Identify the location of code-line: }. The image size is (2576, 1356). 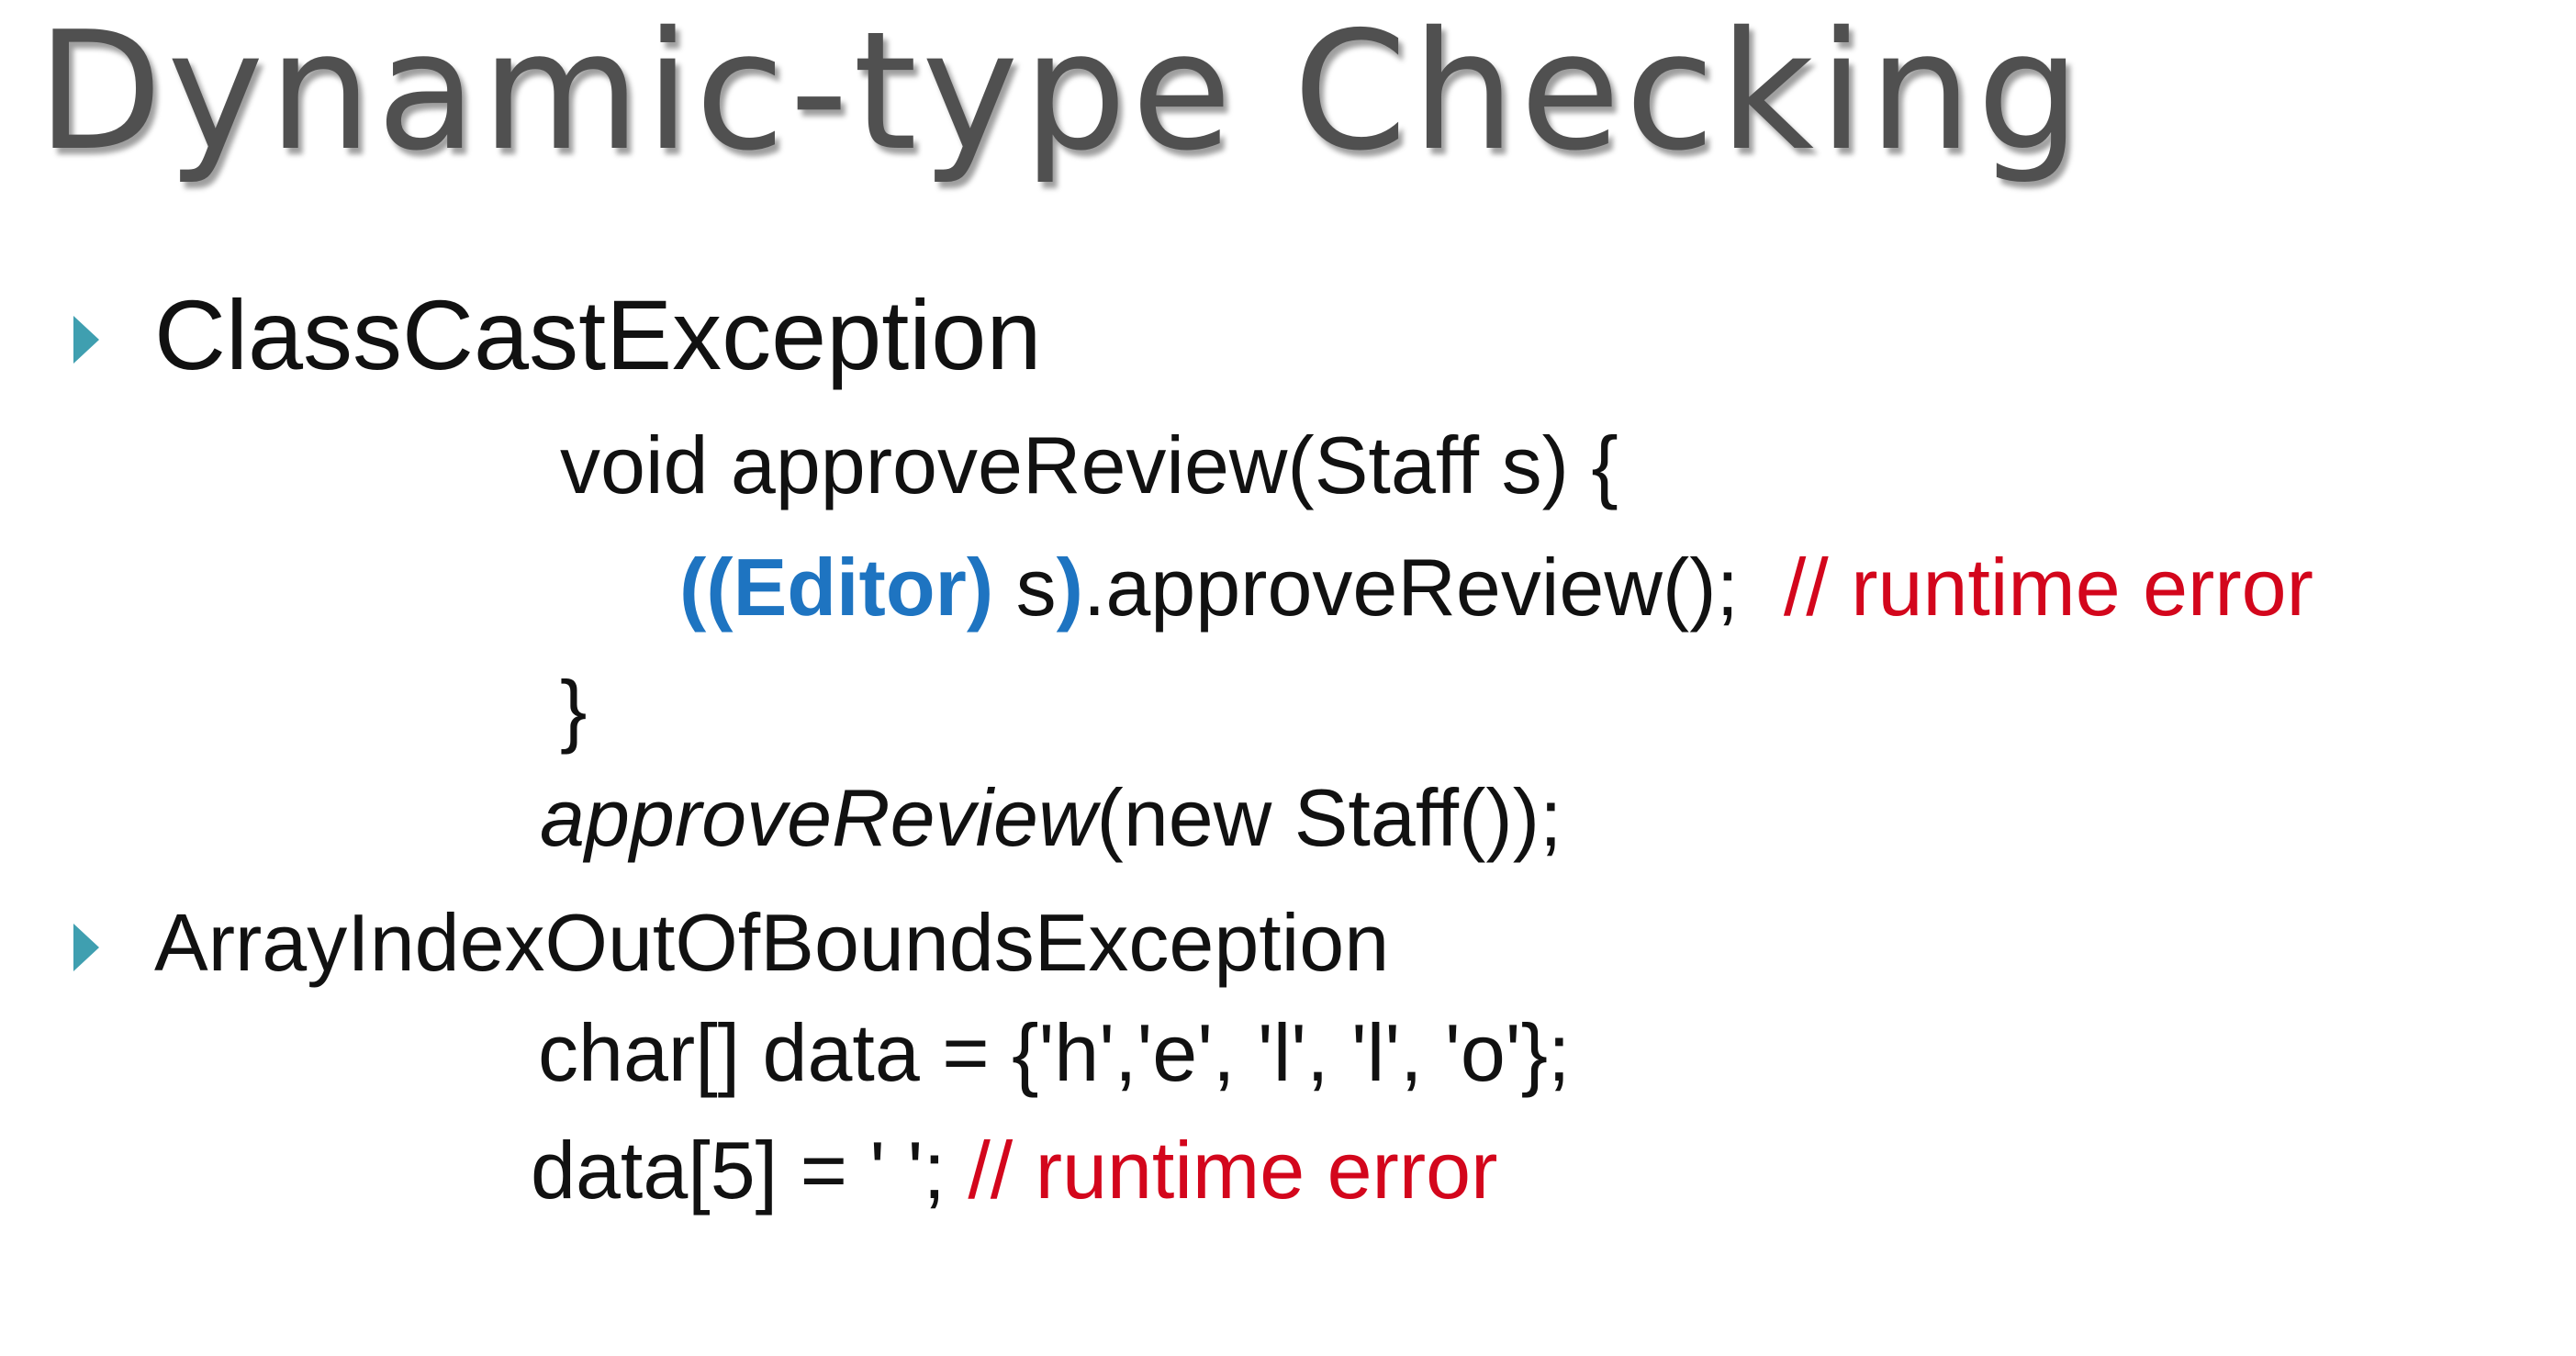
(573, 709).